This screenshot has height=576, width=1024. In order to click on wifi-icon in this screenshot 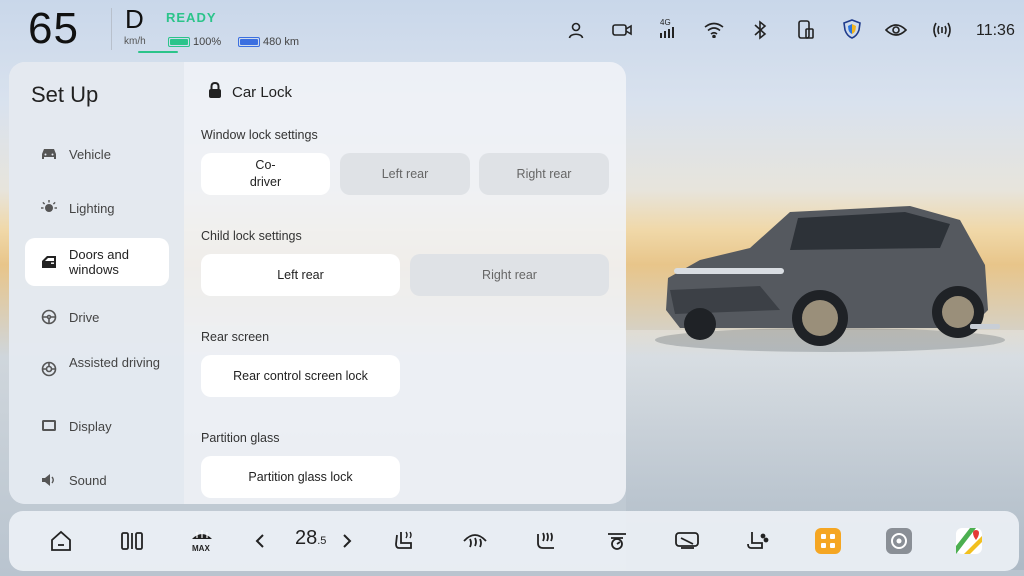, I will do `click(714, 30)`.